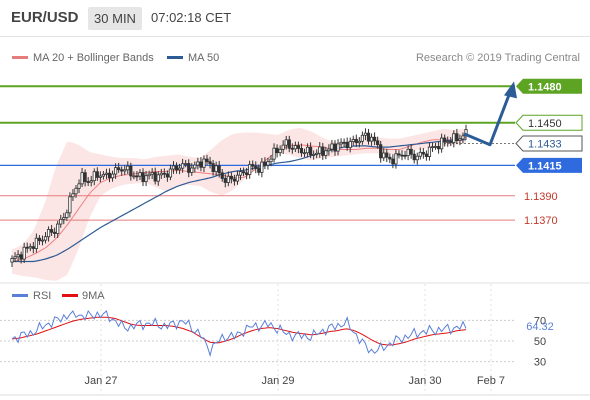  I want to click on ma9-legend-swatch, so click(70, 295).